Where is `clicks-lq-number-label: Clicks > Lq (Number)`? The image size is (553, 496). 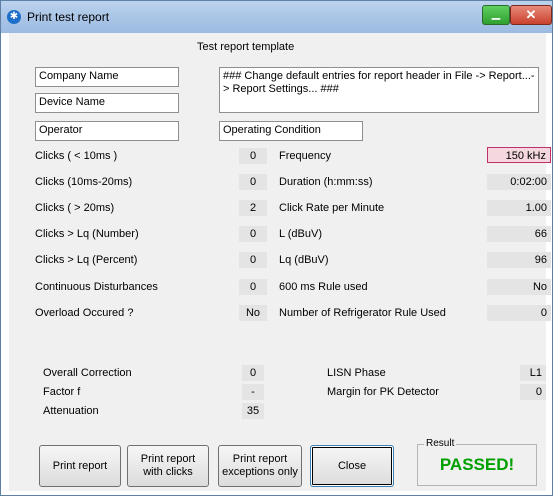 clicks-lq-number-label: Clicks > Lq (Number) is located at coordinates (87, 234).